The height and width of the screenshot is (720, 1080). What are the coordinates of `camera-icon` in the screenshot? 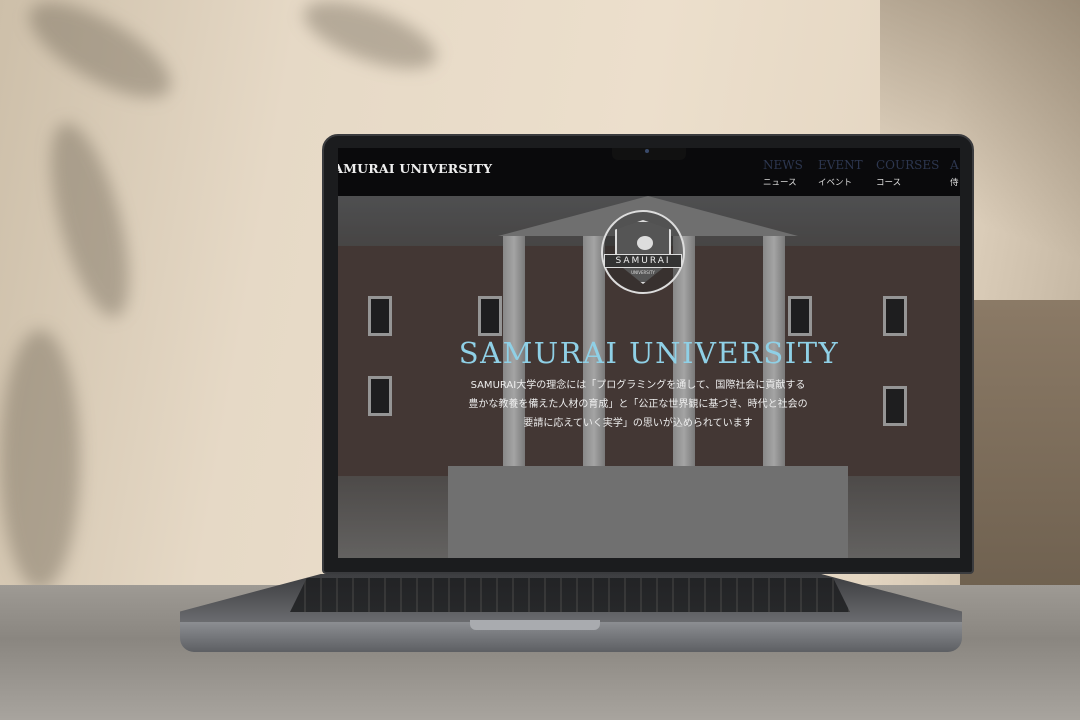 It's located at (647, 151).